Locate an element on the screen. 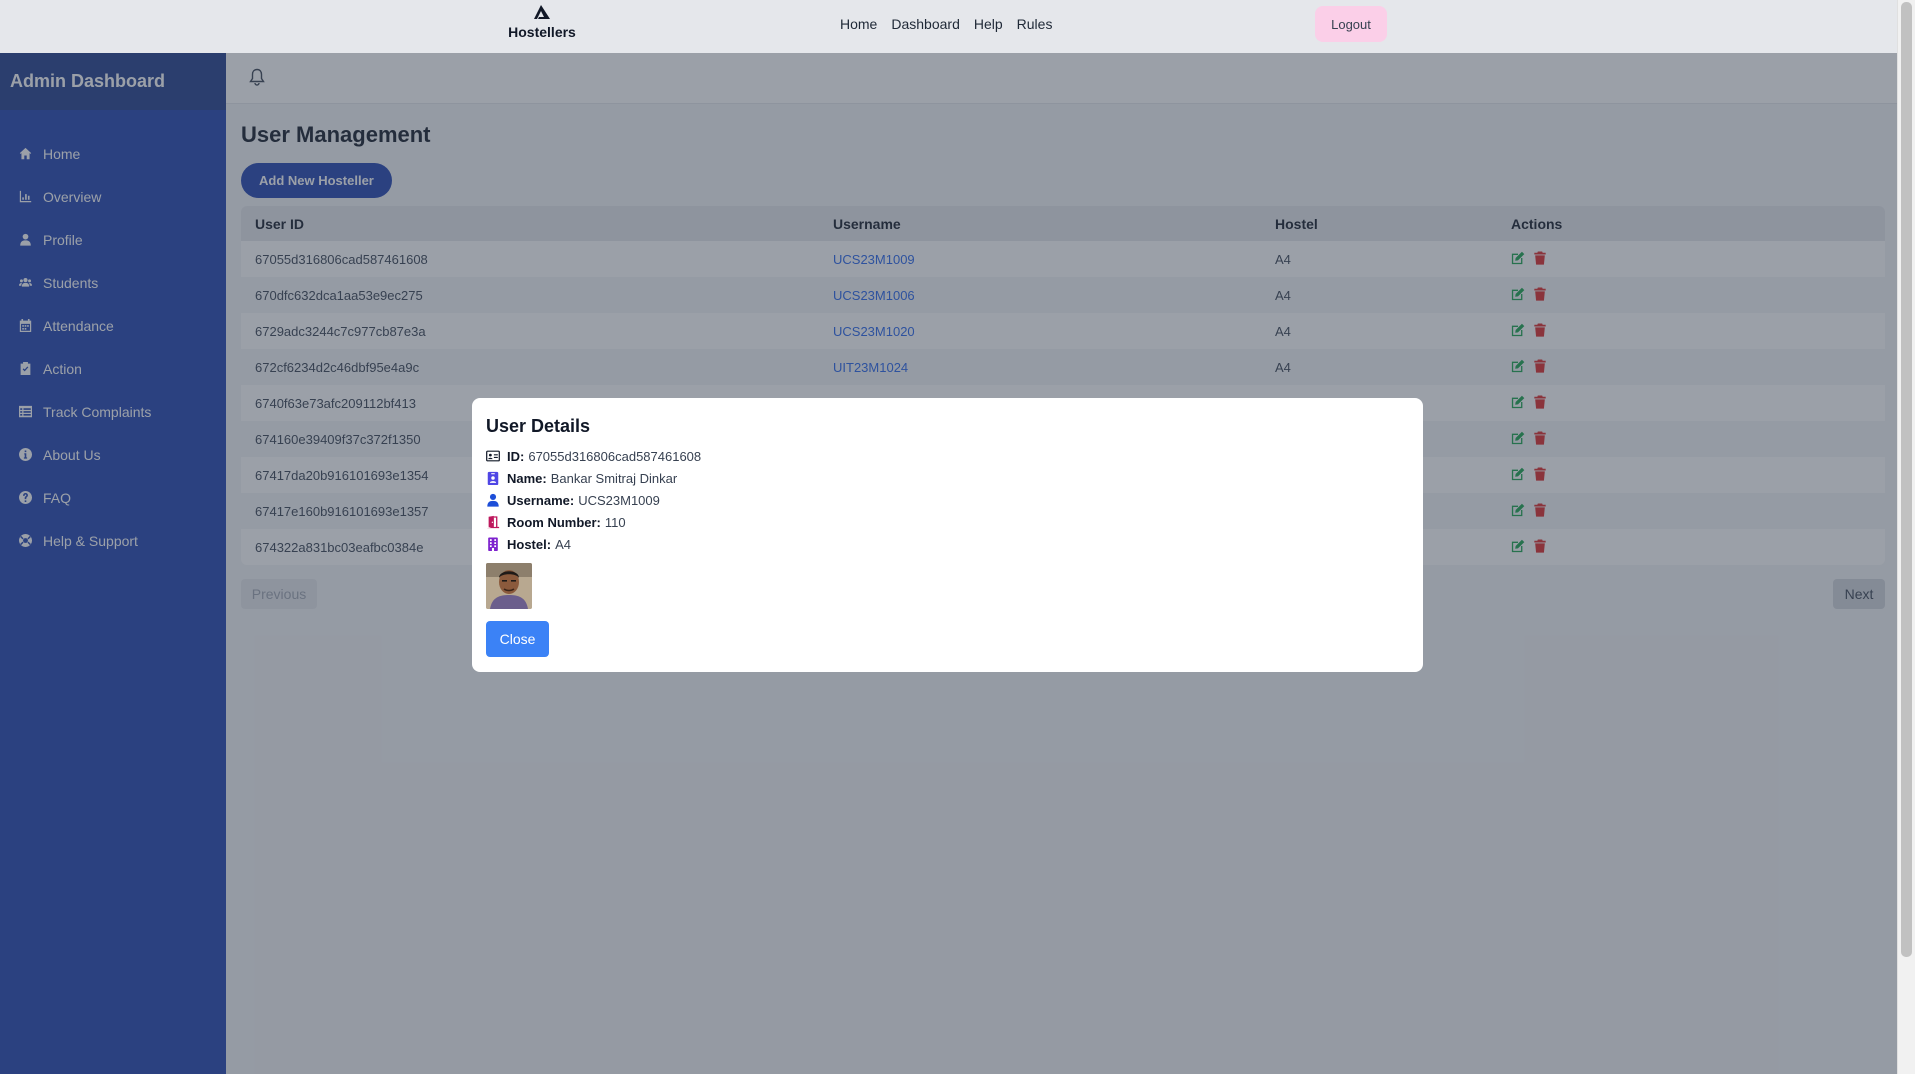 This screenshot has width=1915, height=1074. detail-label: Name: is located at coordinates (527, 478).